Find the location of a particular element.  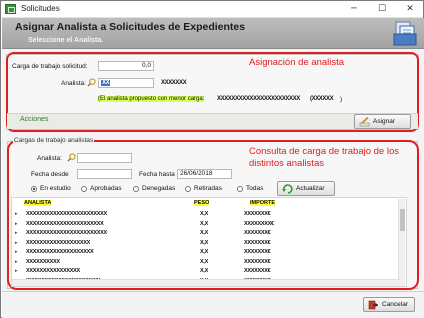

table-row: ▸ XXXXXXXXXXXXXXXXXXX X,X XXXXXXX€ is located at coordinates (209, 243).